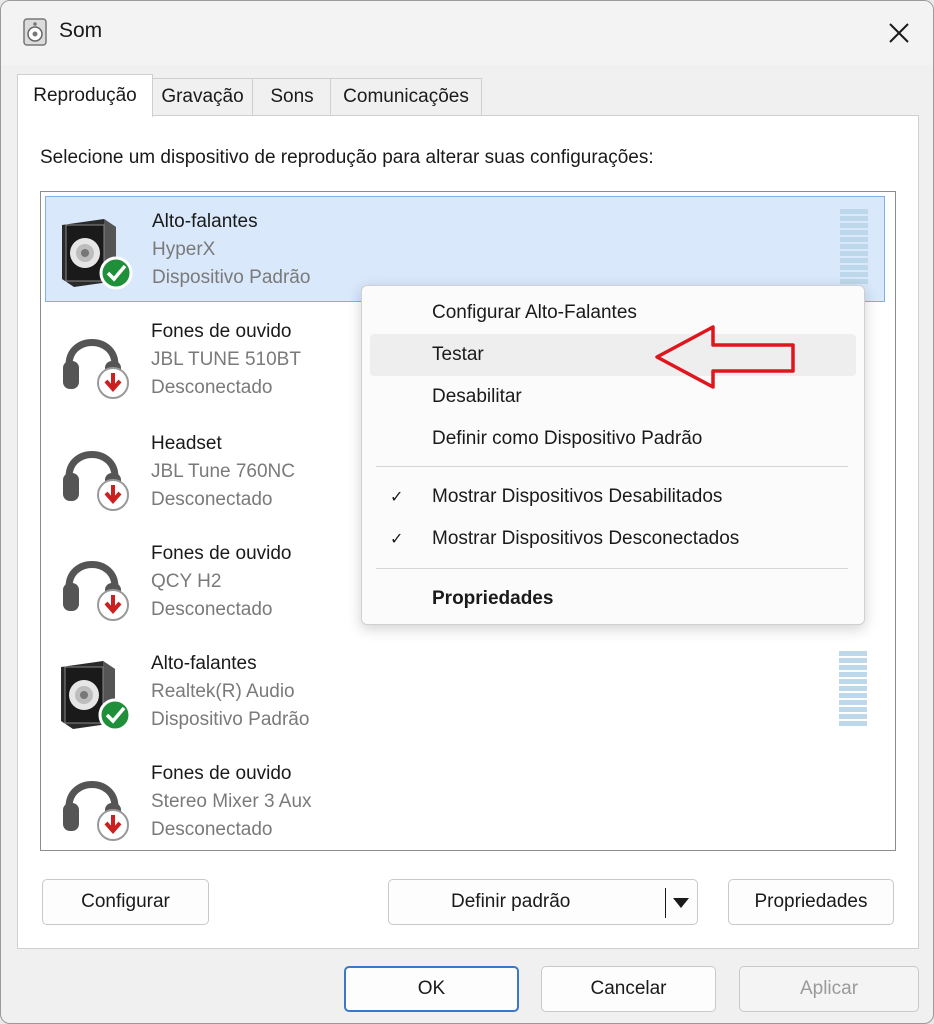 This screenshot has width=934, height=1024. I want to click on menu-item-show-disconnected: ✓ Mostrar Dispositivos Desconectados, so click(613, 539).